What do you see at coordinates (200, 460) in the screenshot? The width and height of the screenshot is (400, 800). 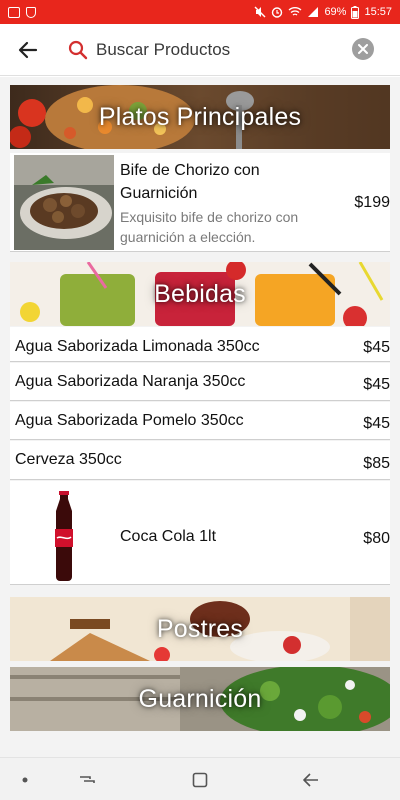 I see `product-item-cerveza: Cerveza 350cc $85` at bounding box center [200, 460].